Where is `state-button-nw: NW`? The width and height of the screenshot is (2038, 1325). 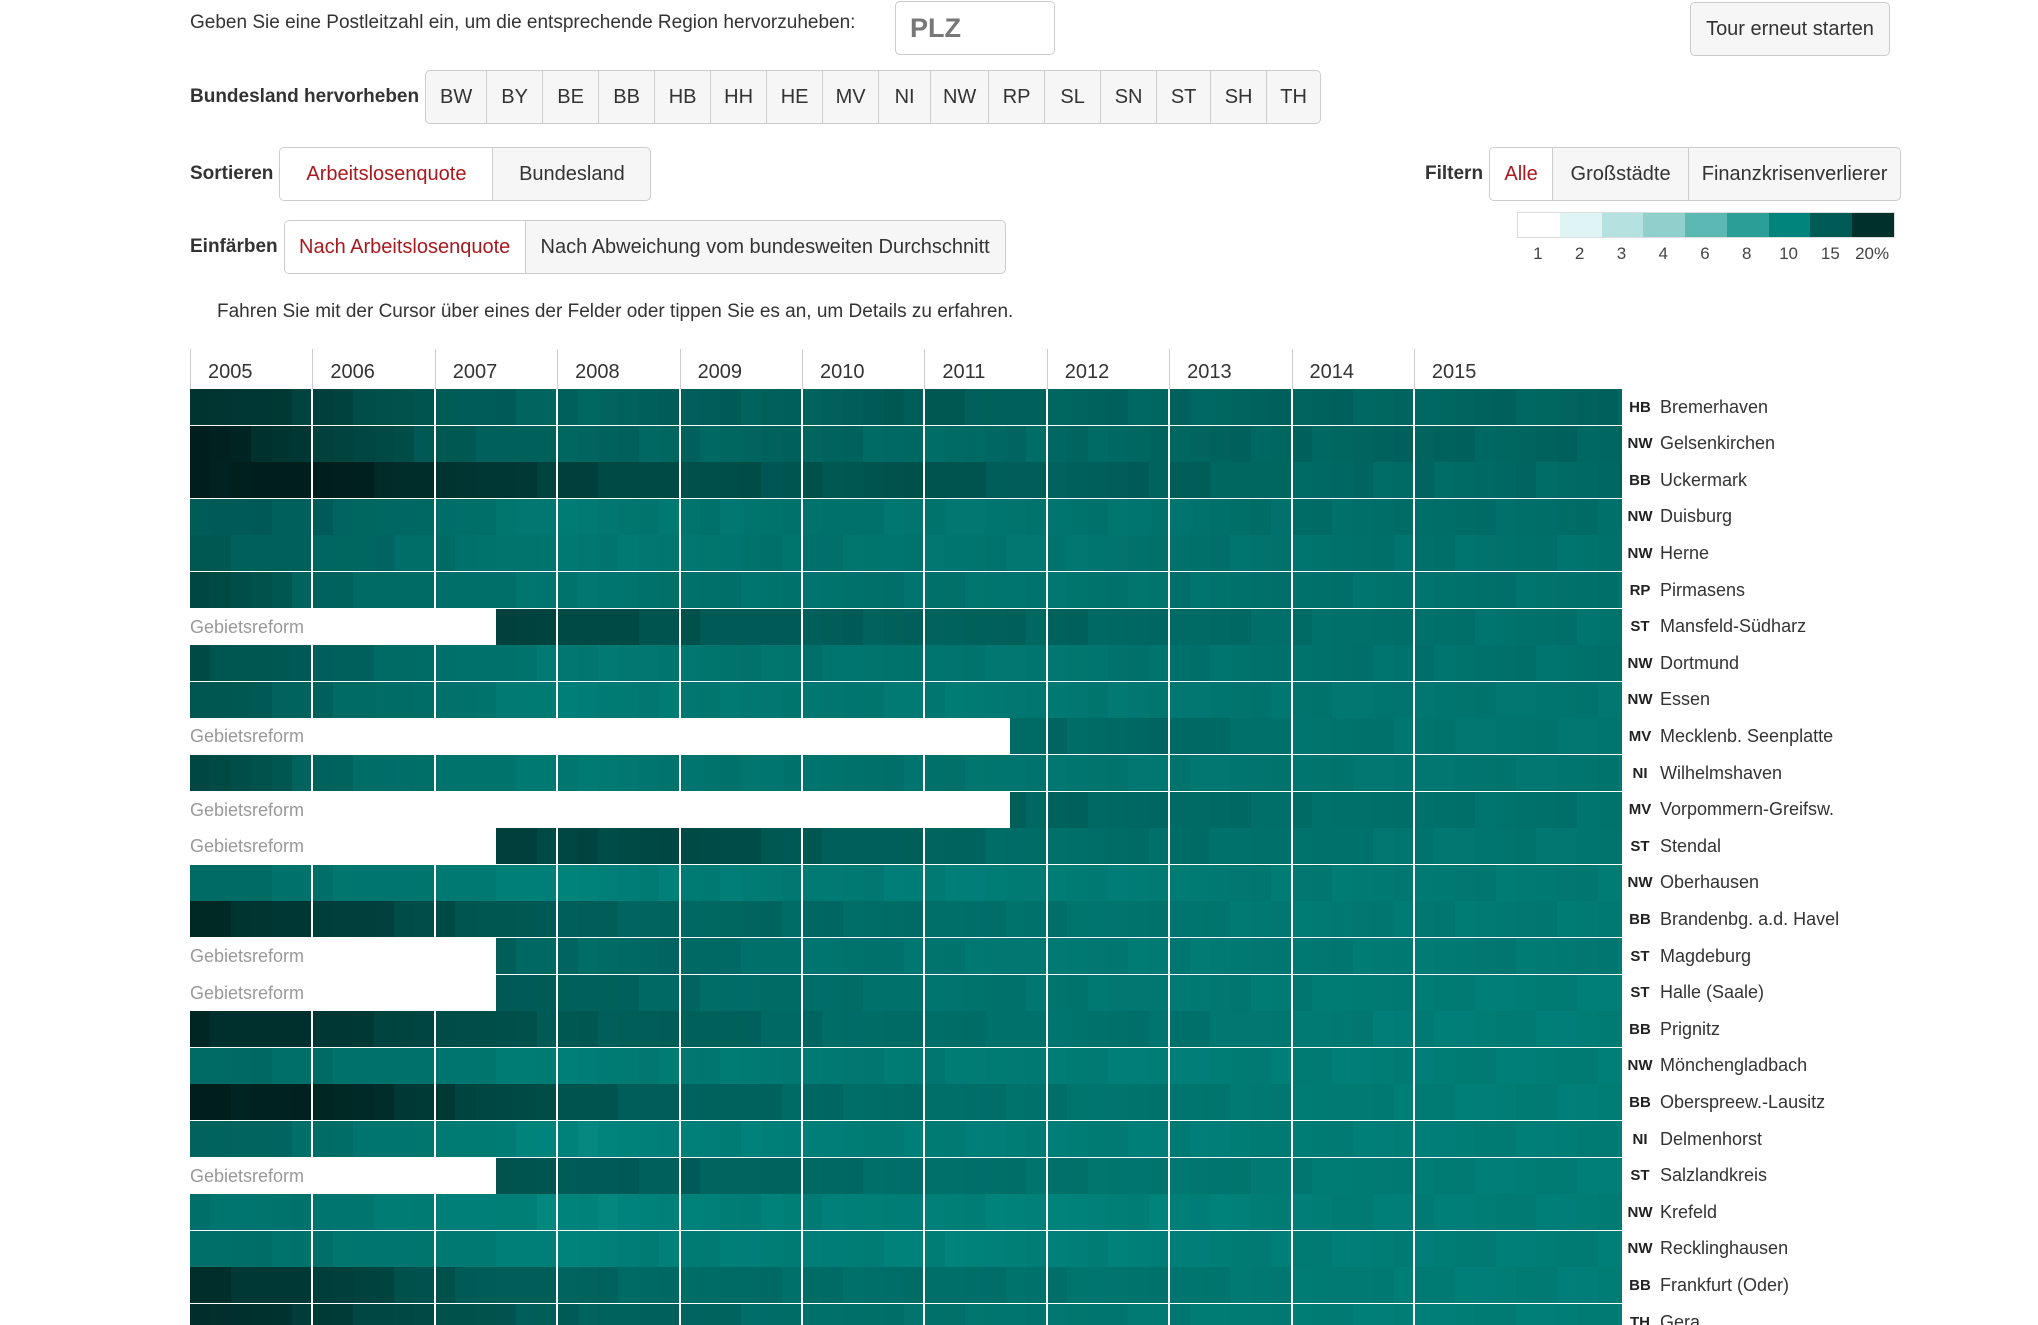 state-button-nw: NW is located at coordinates (959, 97).